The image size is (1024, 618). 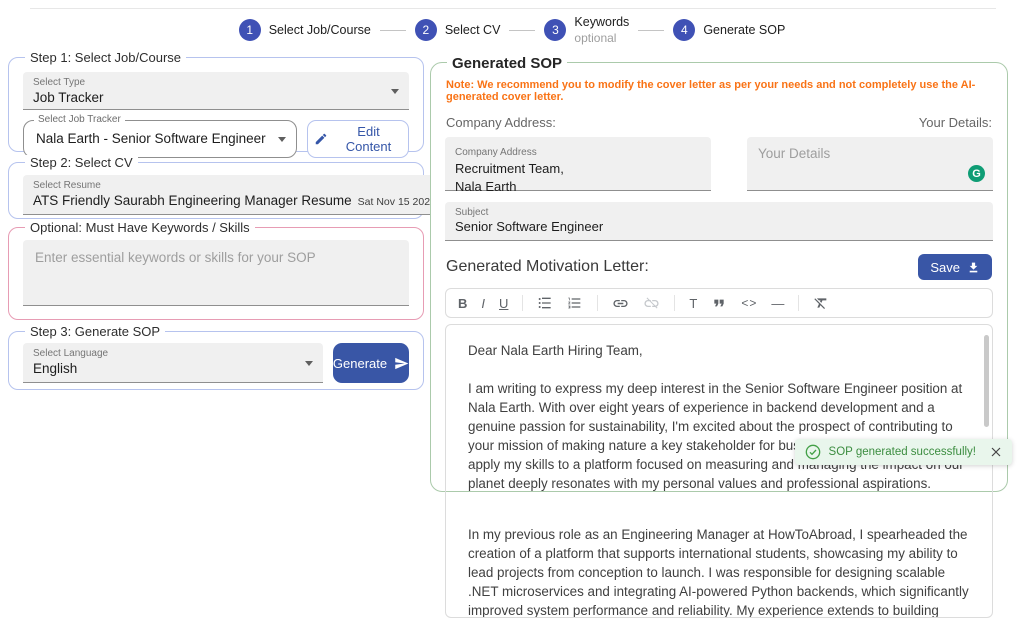 I want to click on check-circle-icon, so click(x=813, y=452).